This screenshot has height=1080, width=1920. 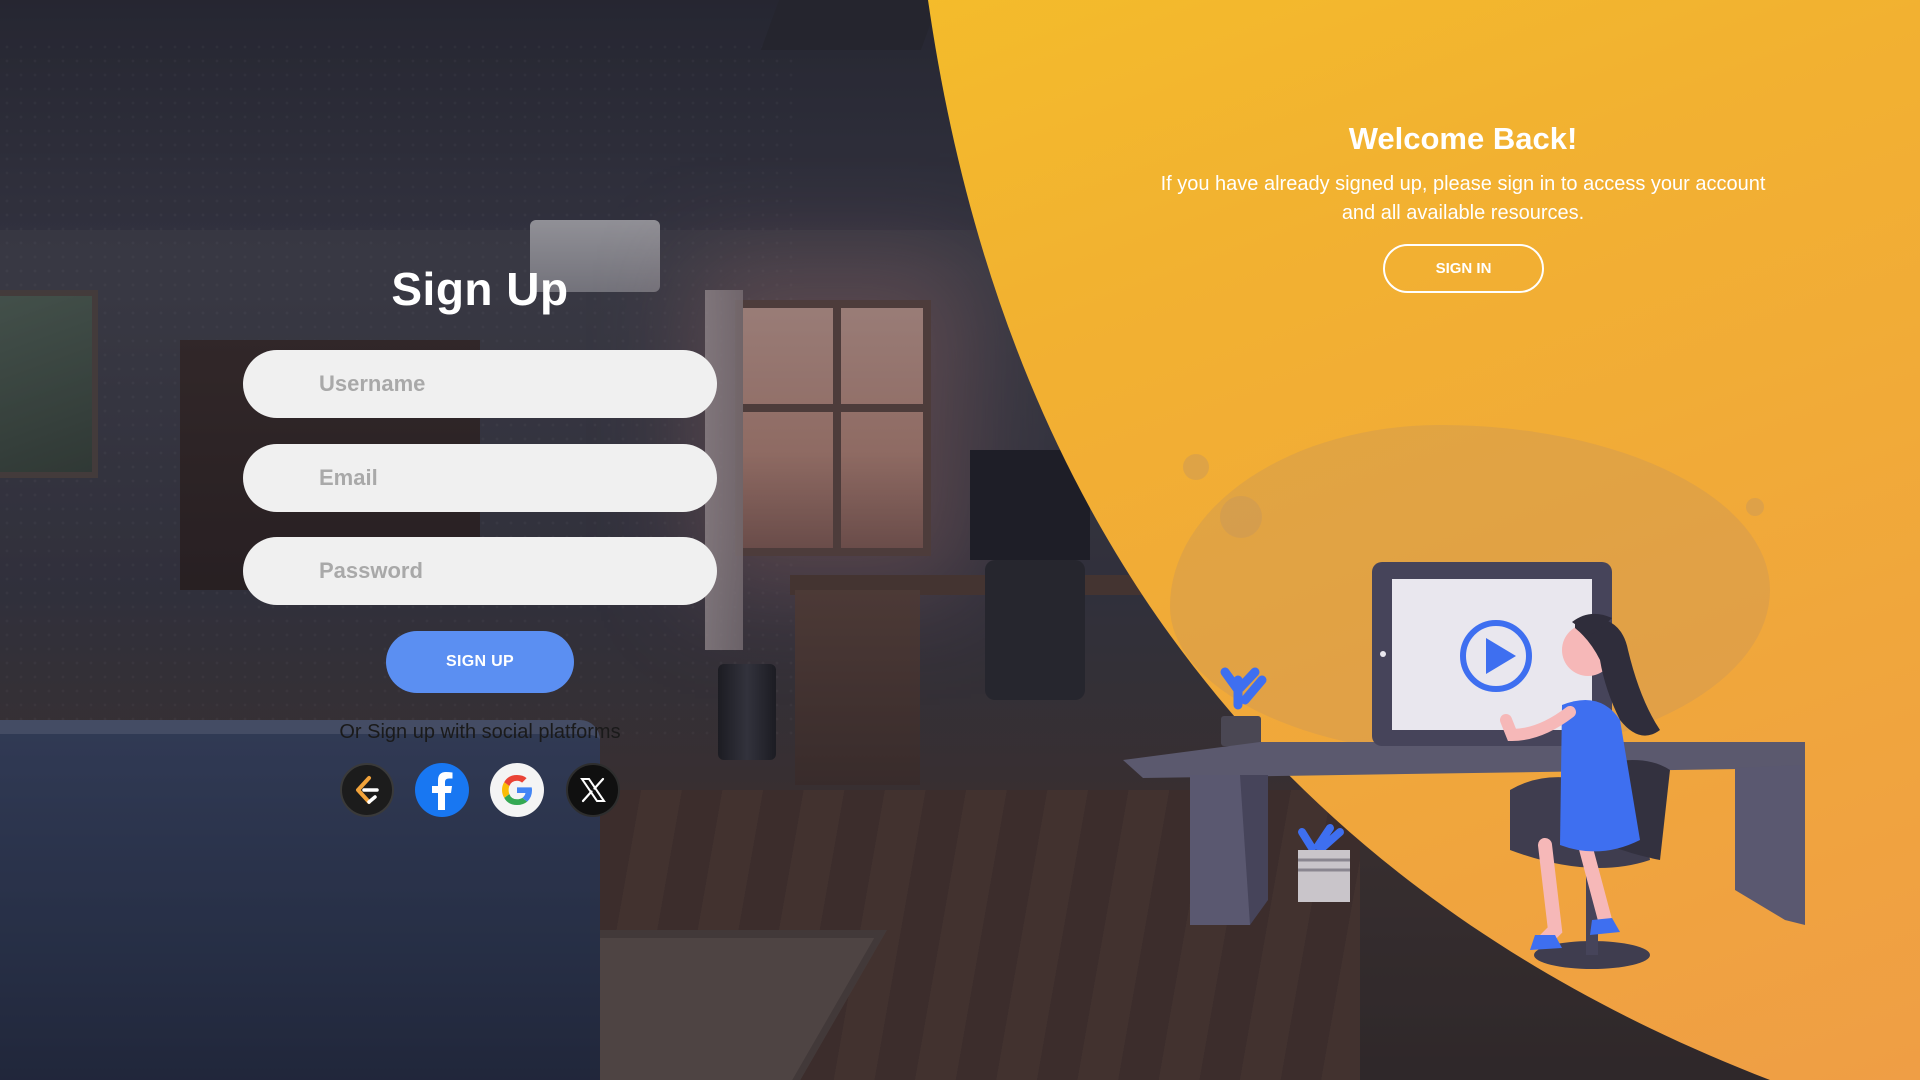 What do you see at coordinates (593, 790) in the screenshot?
I see `x-icon` at bounding box center [593, 790].